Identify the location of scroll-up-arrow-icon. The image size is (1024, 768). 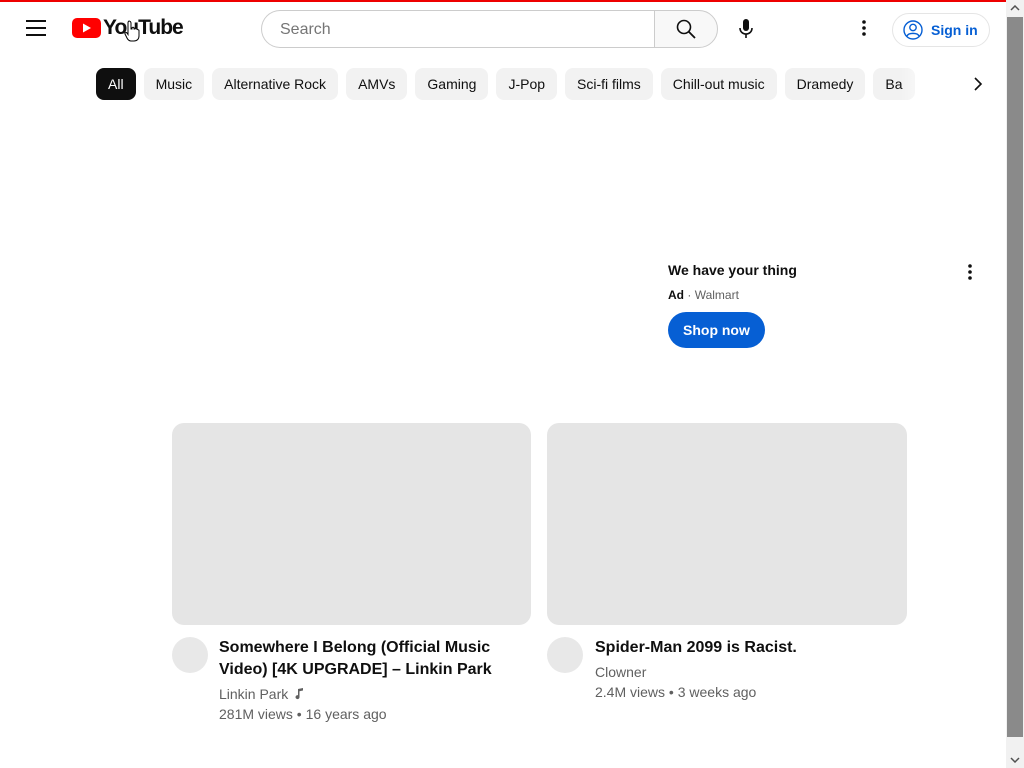
(1015, 8).